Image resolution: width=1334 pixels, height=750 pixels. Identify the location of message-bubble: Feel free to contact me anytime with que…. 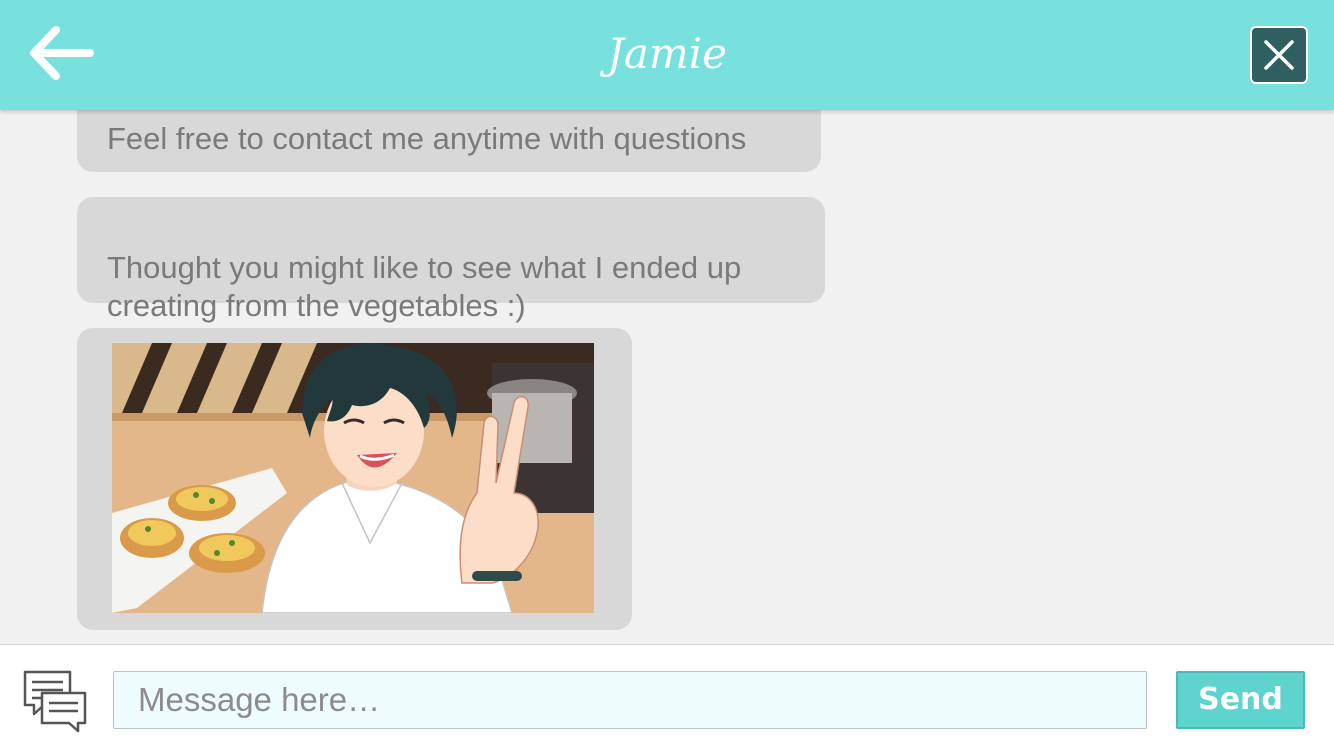
(449, 141).